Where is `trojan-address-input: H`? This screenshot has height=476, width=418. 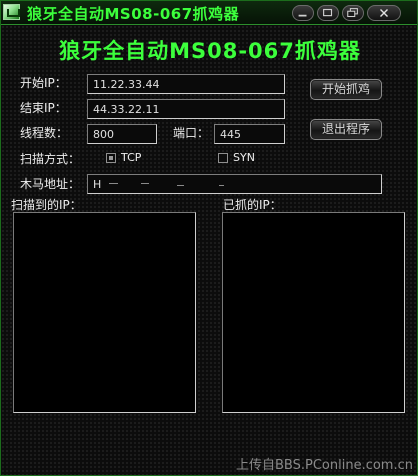 trojan-address-input: H is located at coordinates (234, 184).